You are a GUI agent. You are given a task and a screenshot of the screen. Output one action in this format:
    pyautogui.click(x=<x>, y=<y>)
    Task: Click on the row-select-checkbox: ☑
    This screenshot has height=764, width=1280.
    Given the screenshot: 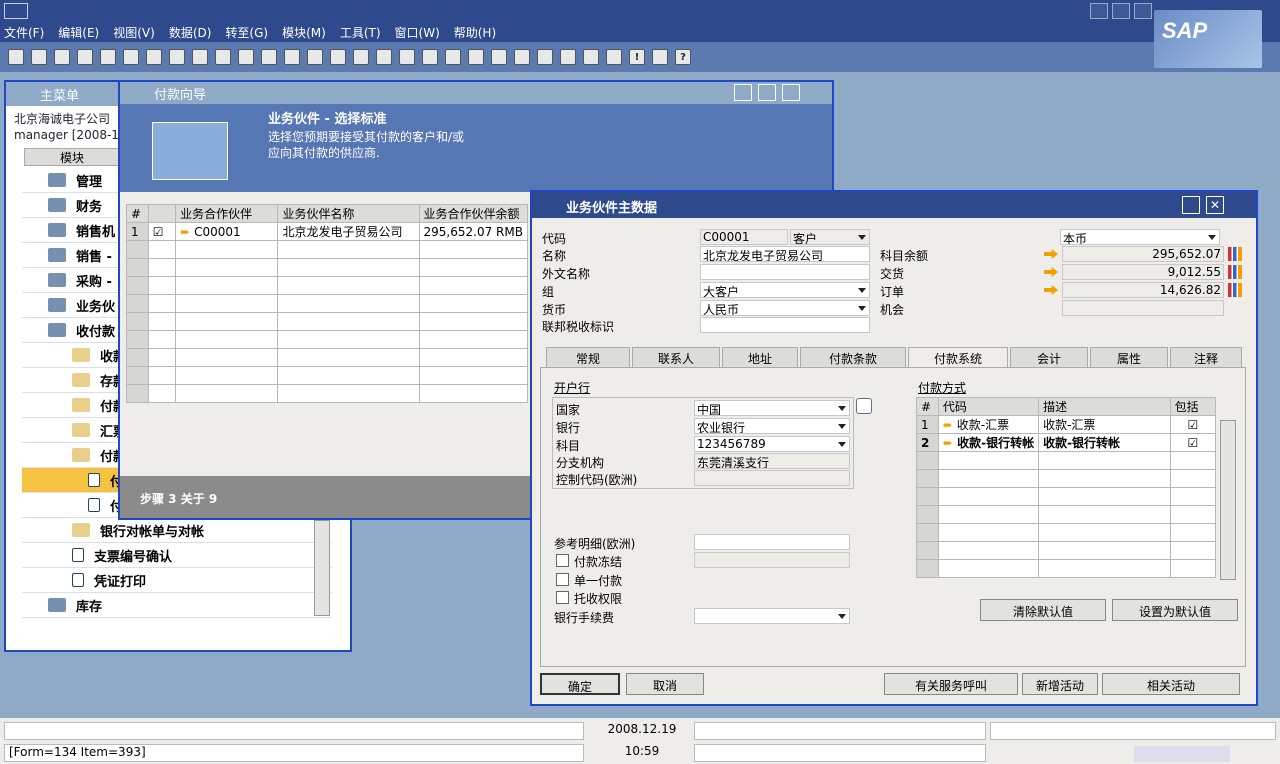 What is the action you would take?
    pyautogui.click(x=162, y=231)
    